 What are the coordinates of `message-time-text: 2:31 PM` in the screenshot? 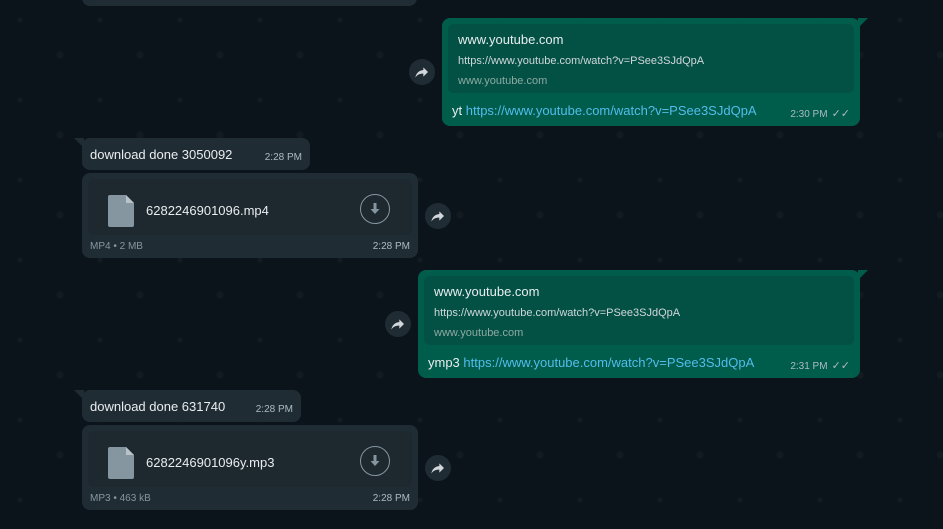 It's located at (809, 366).